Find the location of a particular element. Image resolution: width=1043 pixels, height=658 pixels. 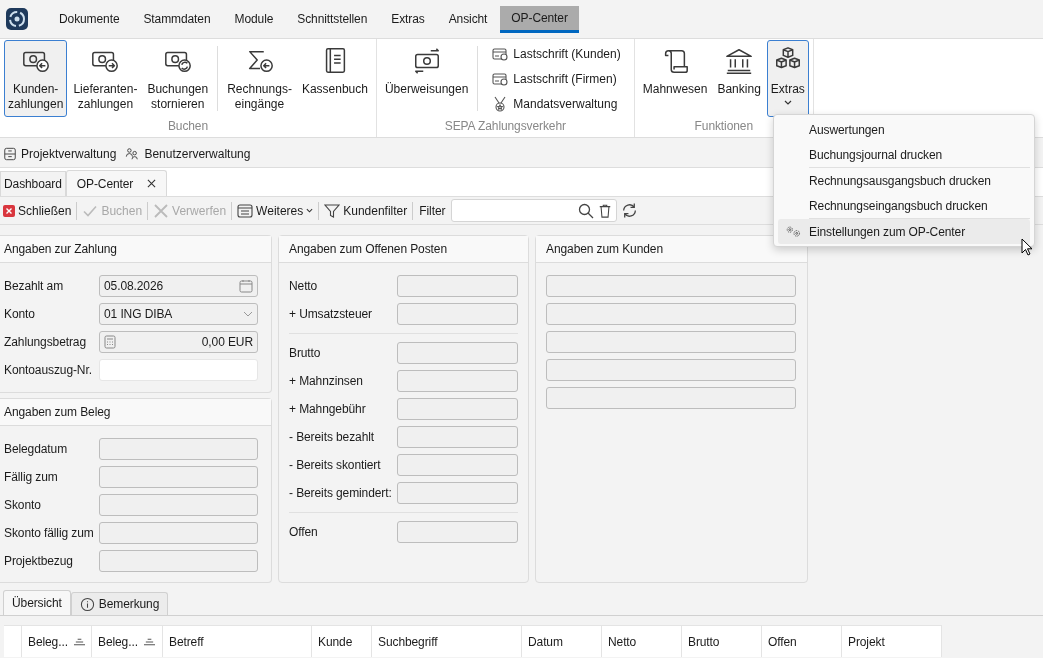

ribbon-button: Lieferanten- zahlungen is located at coordinates (105, 78).